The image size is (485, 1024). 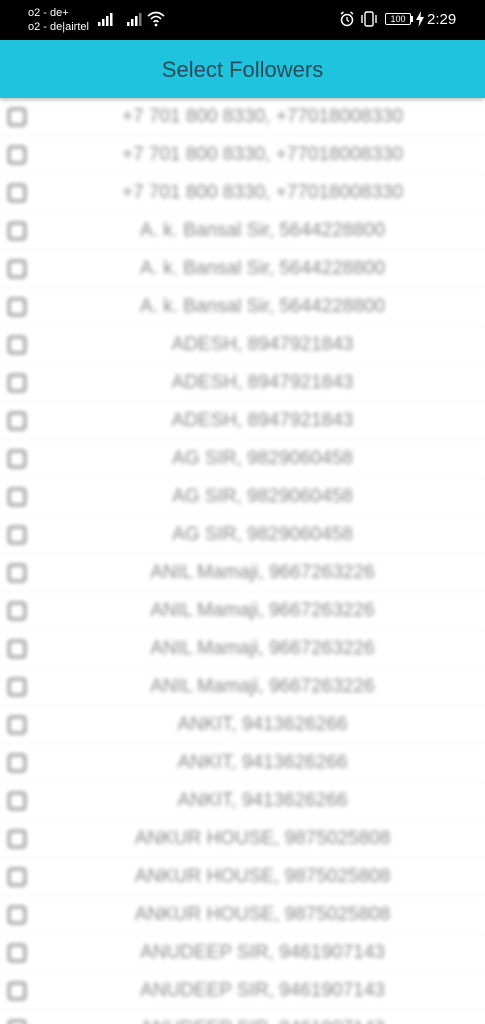 What do you see at coordinates (156, 19) in the screenshot?
I see `wifi-icon` at bounding box center [156, 19].